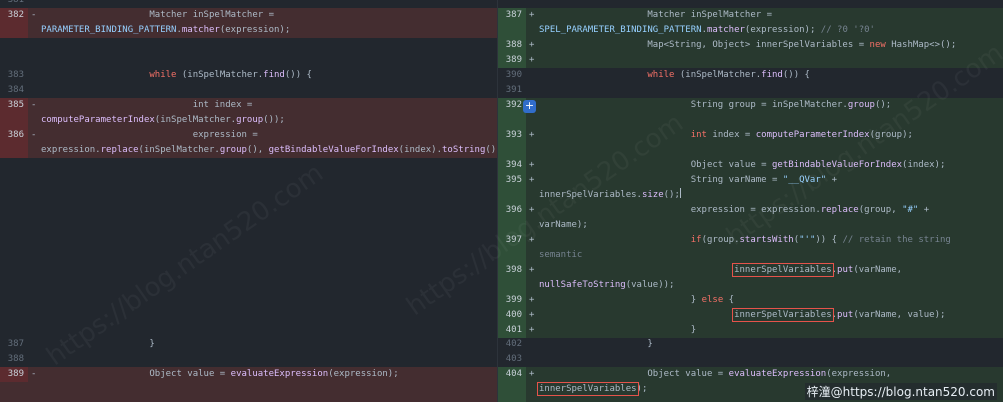 This screenshot has width=1003, height=402. I want to click on line-number: 400, so click(512, 315).